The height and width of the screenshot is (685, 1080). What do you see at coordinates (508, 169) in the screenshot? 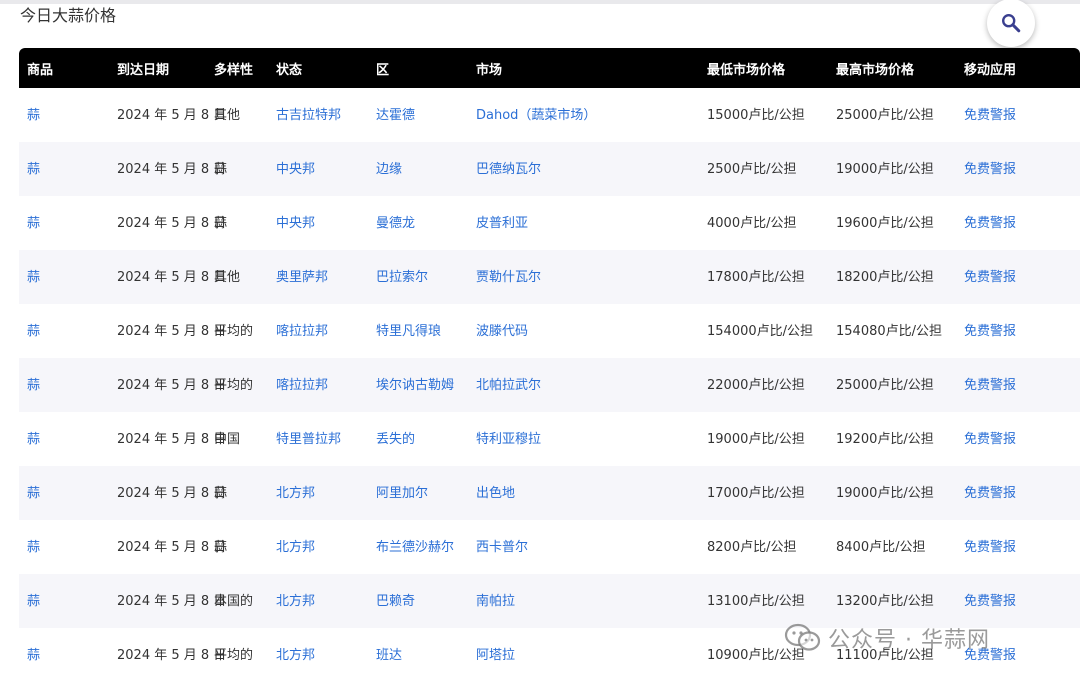
I see `cell-market-text: 巴德纳瓦尔` at bounding box center [508, 169].